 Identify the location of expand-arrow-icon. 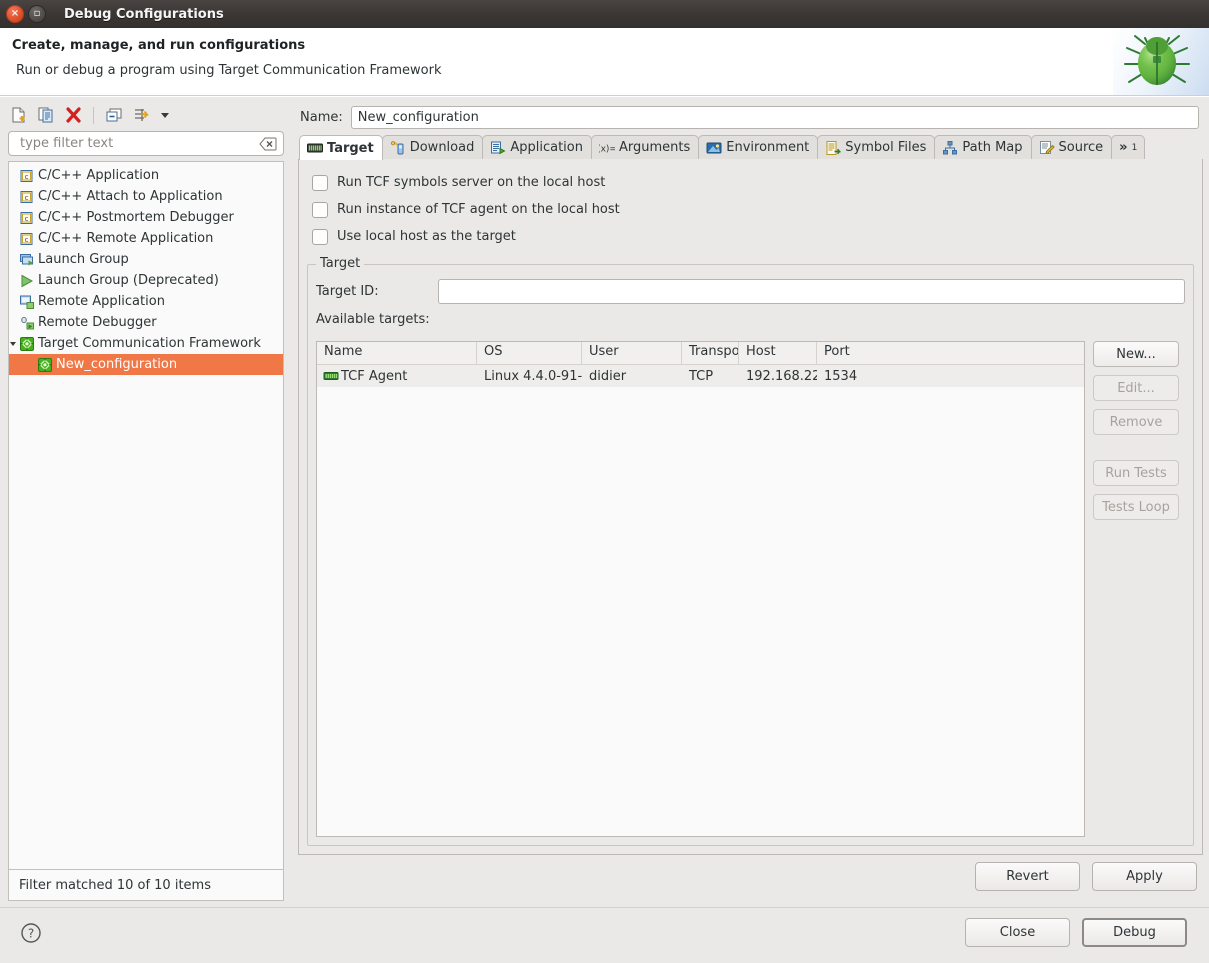
(14, 344).